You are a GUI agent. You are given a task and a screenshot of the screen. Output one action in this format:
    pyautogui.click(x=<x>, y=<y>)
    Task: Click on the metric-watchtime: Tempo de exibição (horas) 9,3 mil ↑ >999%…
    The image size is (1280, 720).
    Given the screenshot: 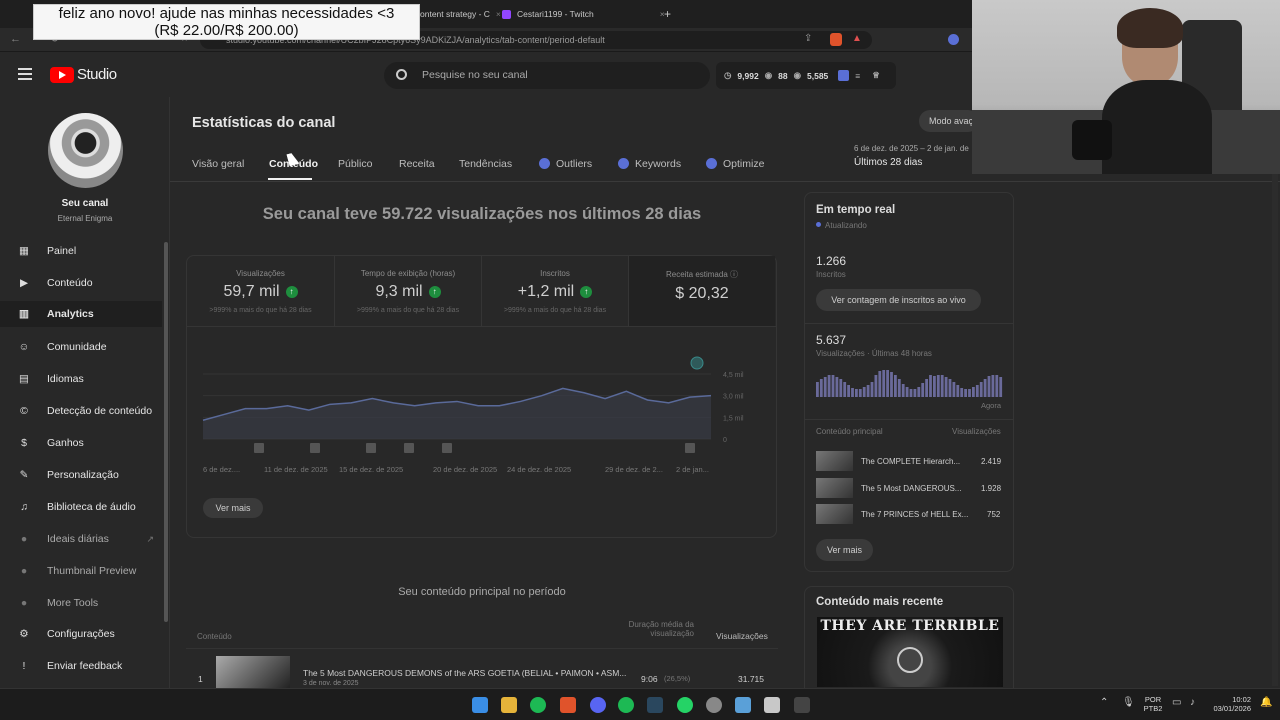 What is the action you would take?
    pyautogui.click(x=407, y=291)
    